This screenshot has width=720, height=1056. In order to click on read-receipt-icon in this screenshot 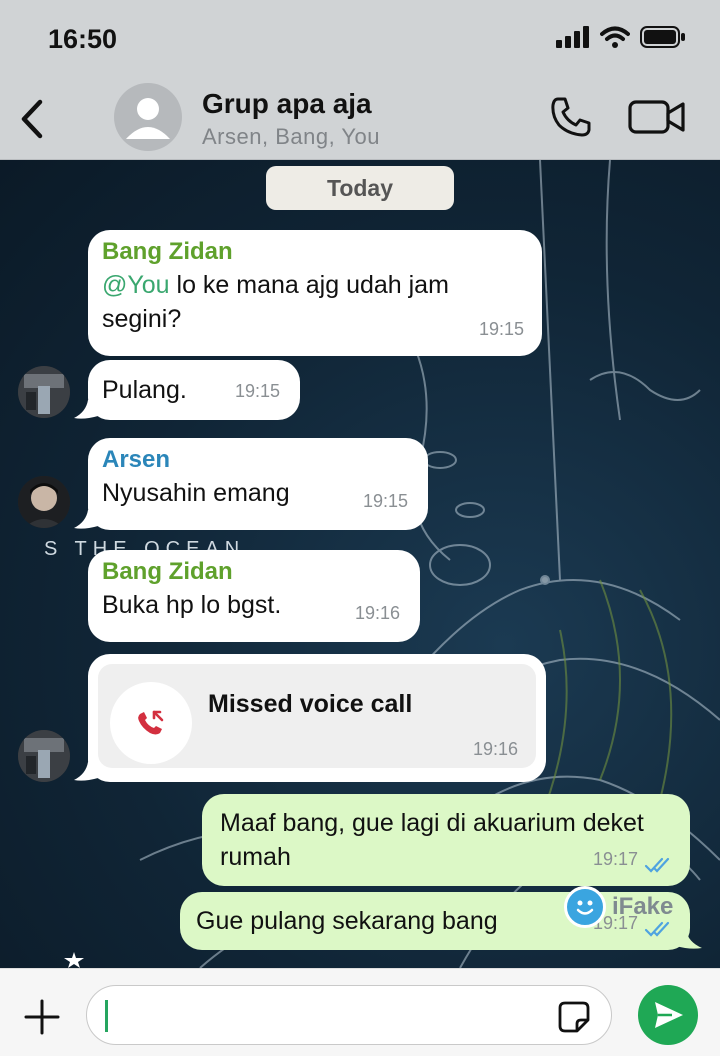, I will do `click(657, 865)`.